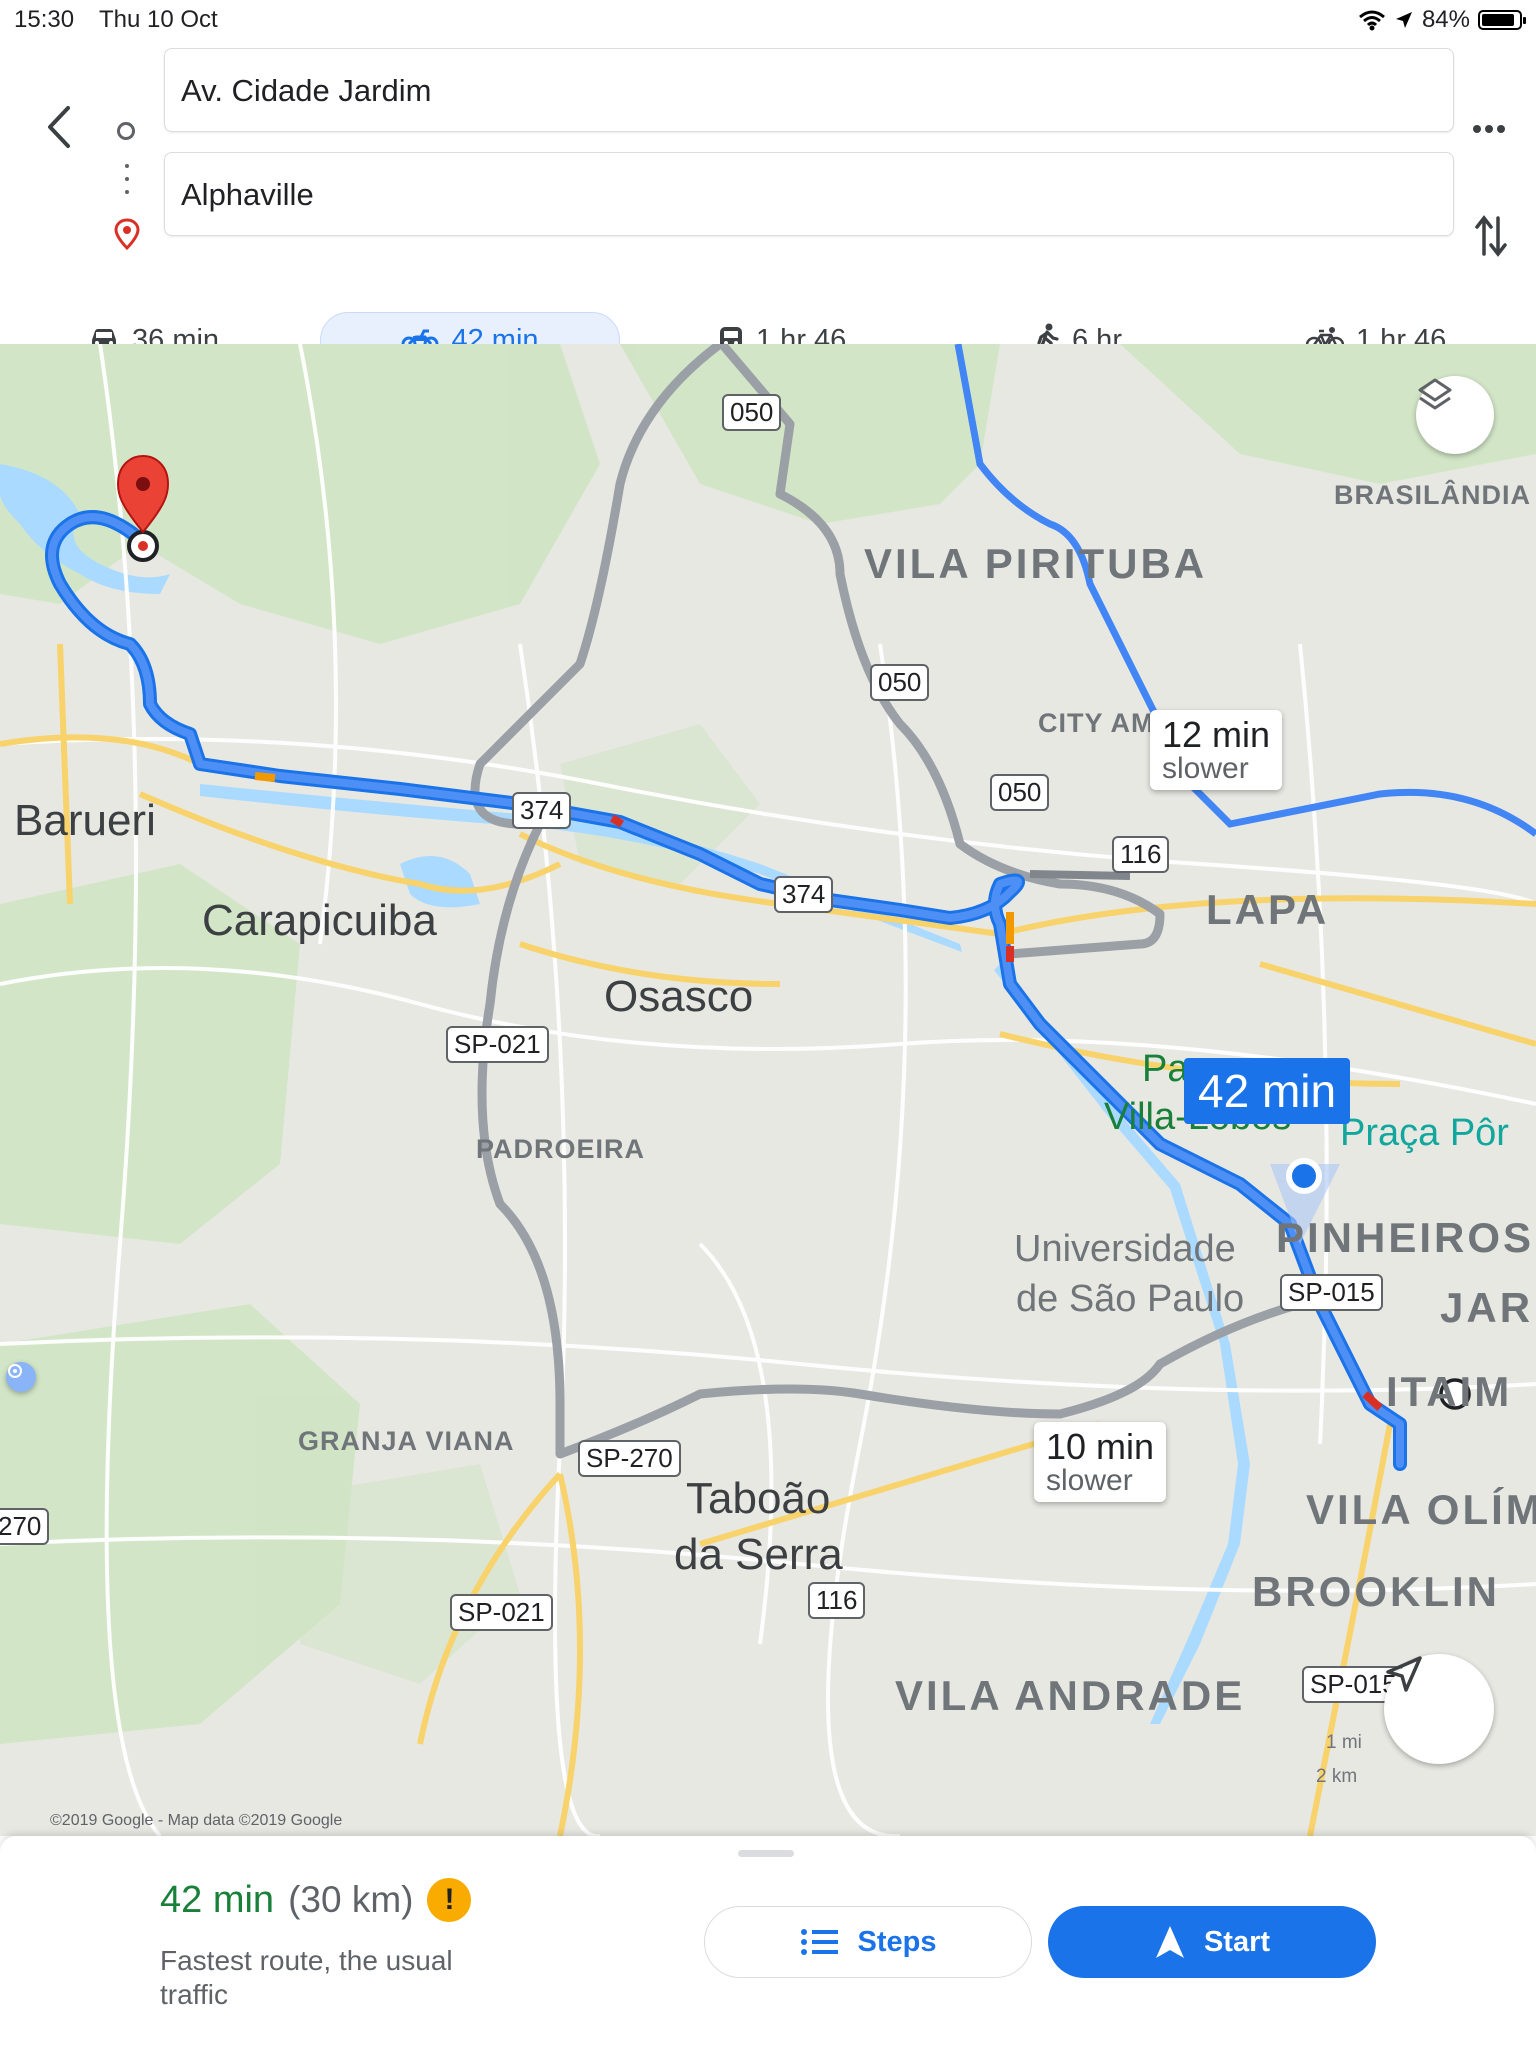 The width and height of the screenshot is (1536, 2048). What do you see at coordinates (127, 183) in the screenshot?
I see `route-connector-dots` at bounding box center [127, 183].